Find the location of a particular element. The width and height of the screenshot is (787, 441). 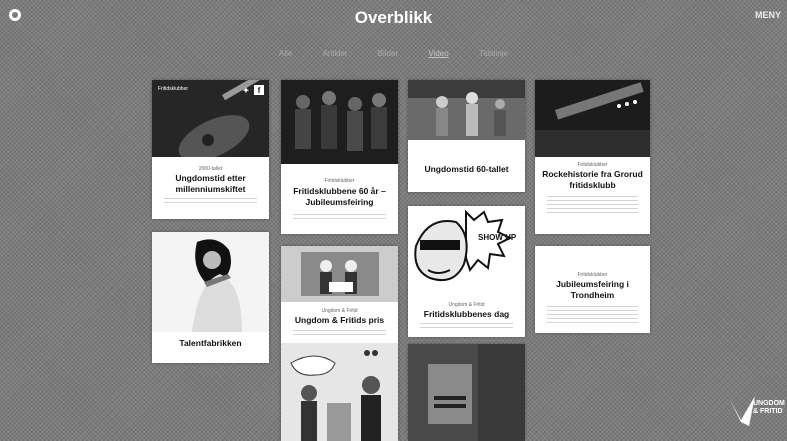

card-title: Fritidsklubbenes dag is located at coordinates (466, 314).